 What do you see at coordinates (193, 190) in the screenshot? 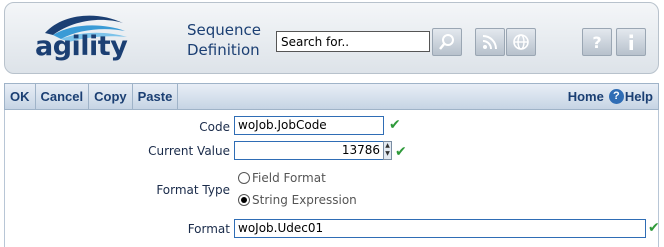
I see `format-type-label: Format Type` at bounding box center [193, 190].